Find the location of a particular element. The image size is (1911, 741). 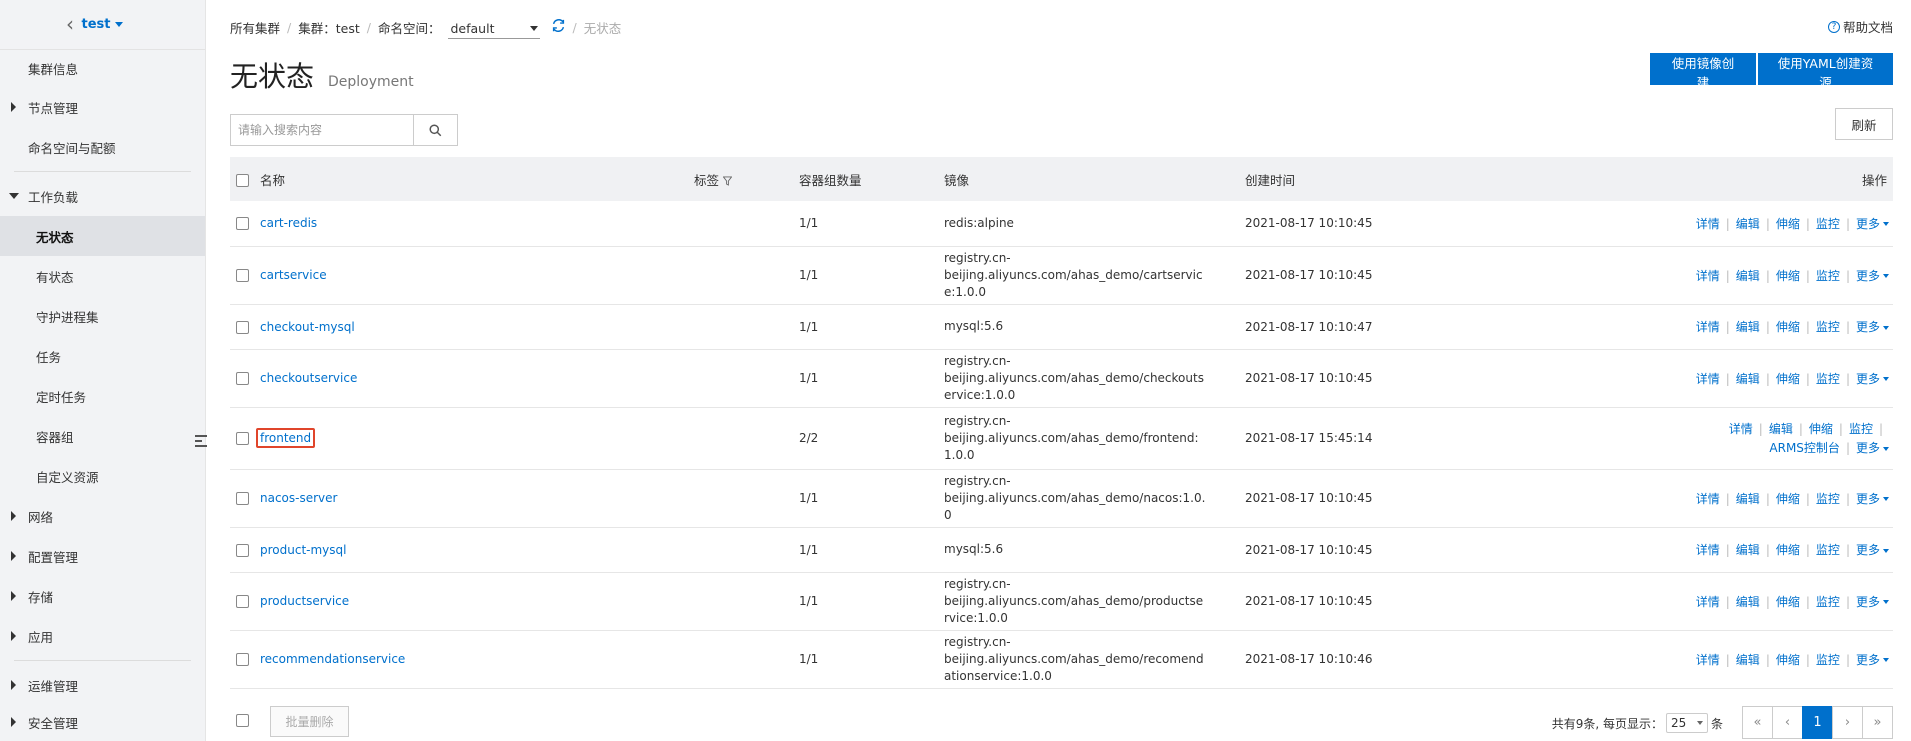

breadcrumb-all-clusters: 所有集群 is located at coordinates (255, 27).